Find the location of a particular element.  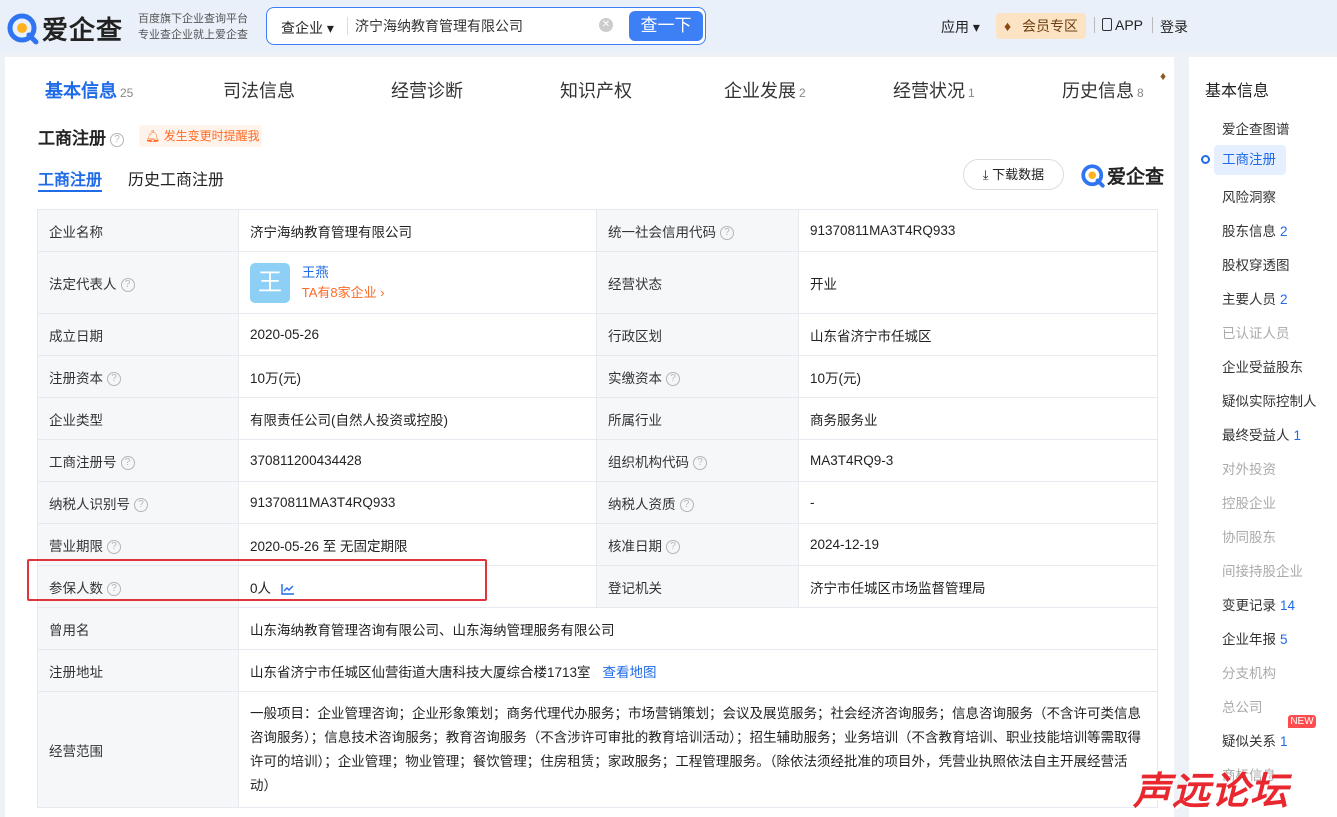

credit-code-label: 统一社会信用代码? is located at coordinates (697, 230).